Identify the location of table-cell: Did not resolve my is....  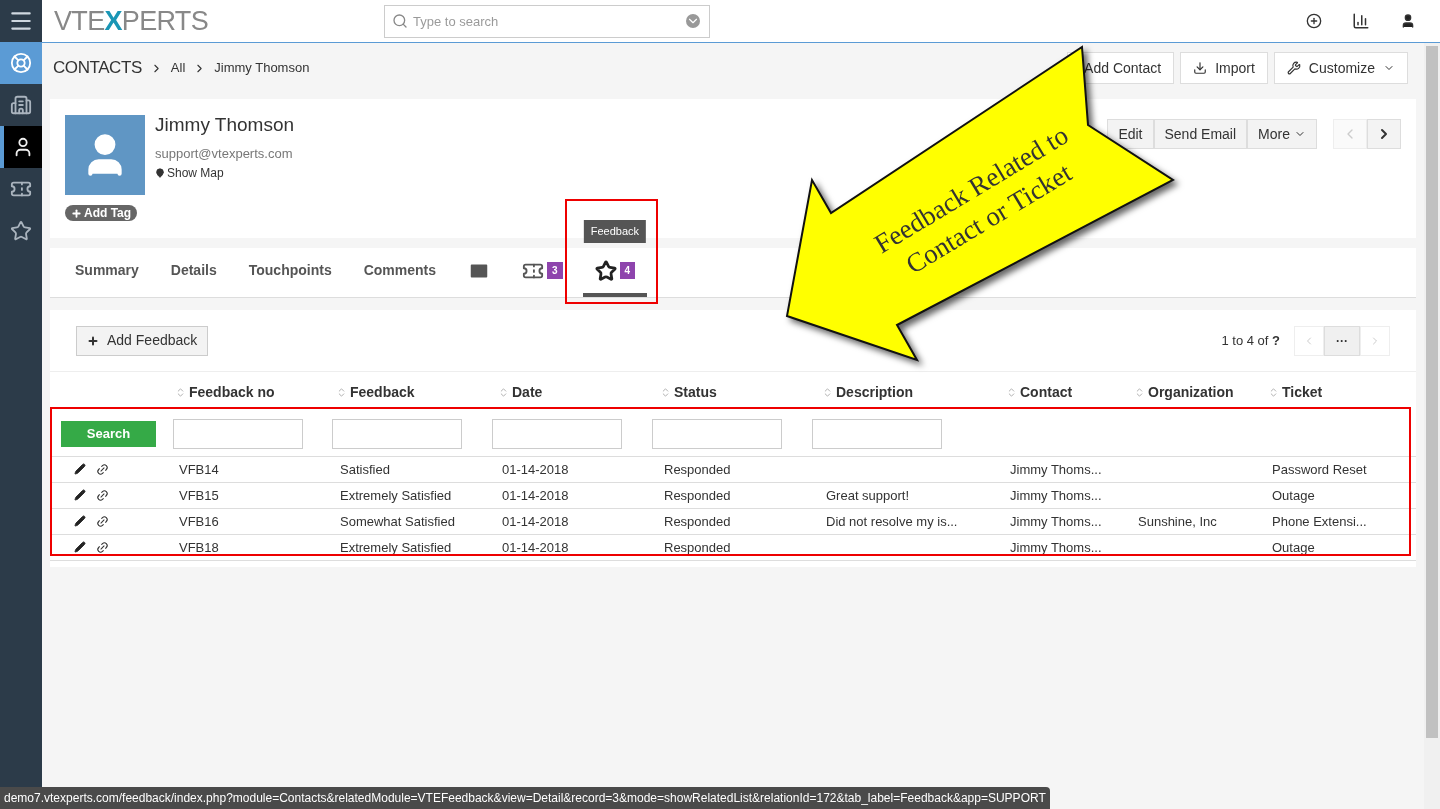
(892, 521).